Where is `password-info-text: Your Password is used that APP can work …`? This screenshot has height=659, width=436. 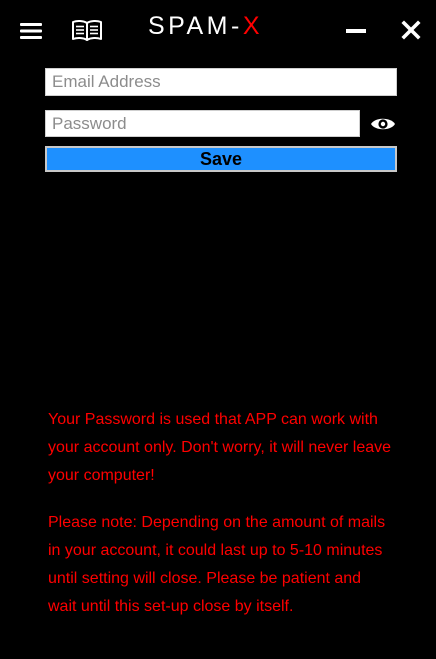 password-info-text: Your Password is used that APP can work … is located at coordinates (220, 447).